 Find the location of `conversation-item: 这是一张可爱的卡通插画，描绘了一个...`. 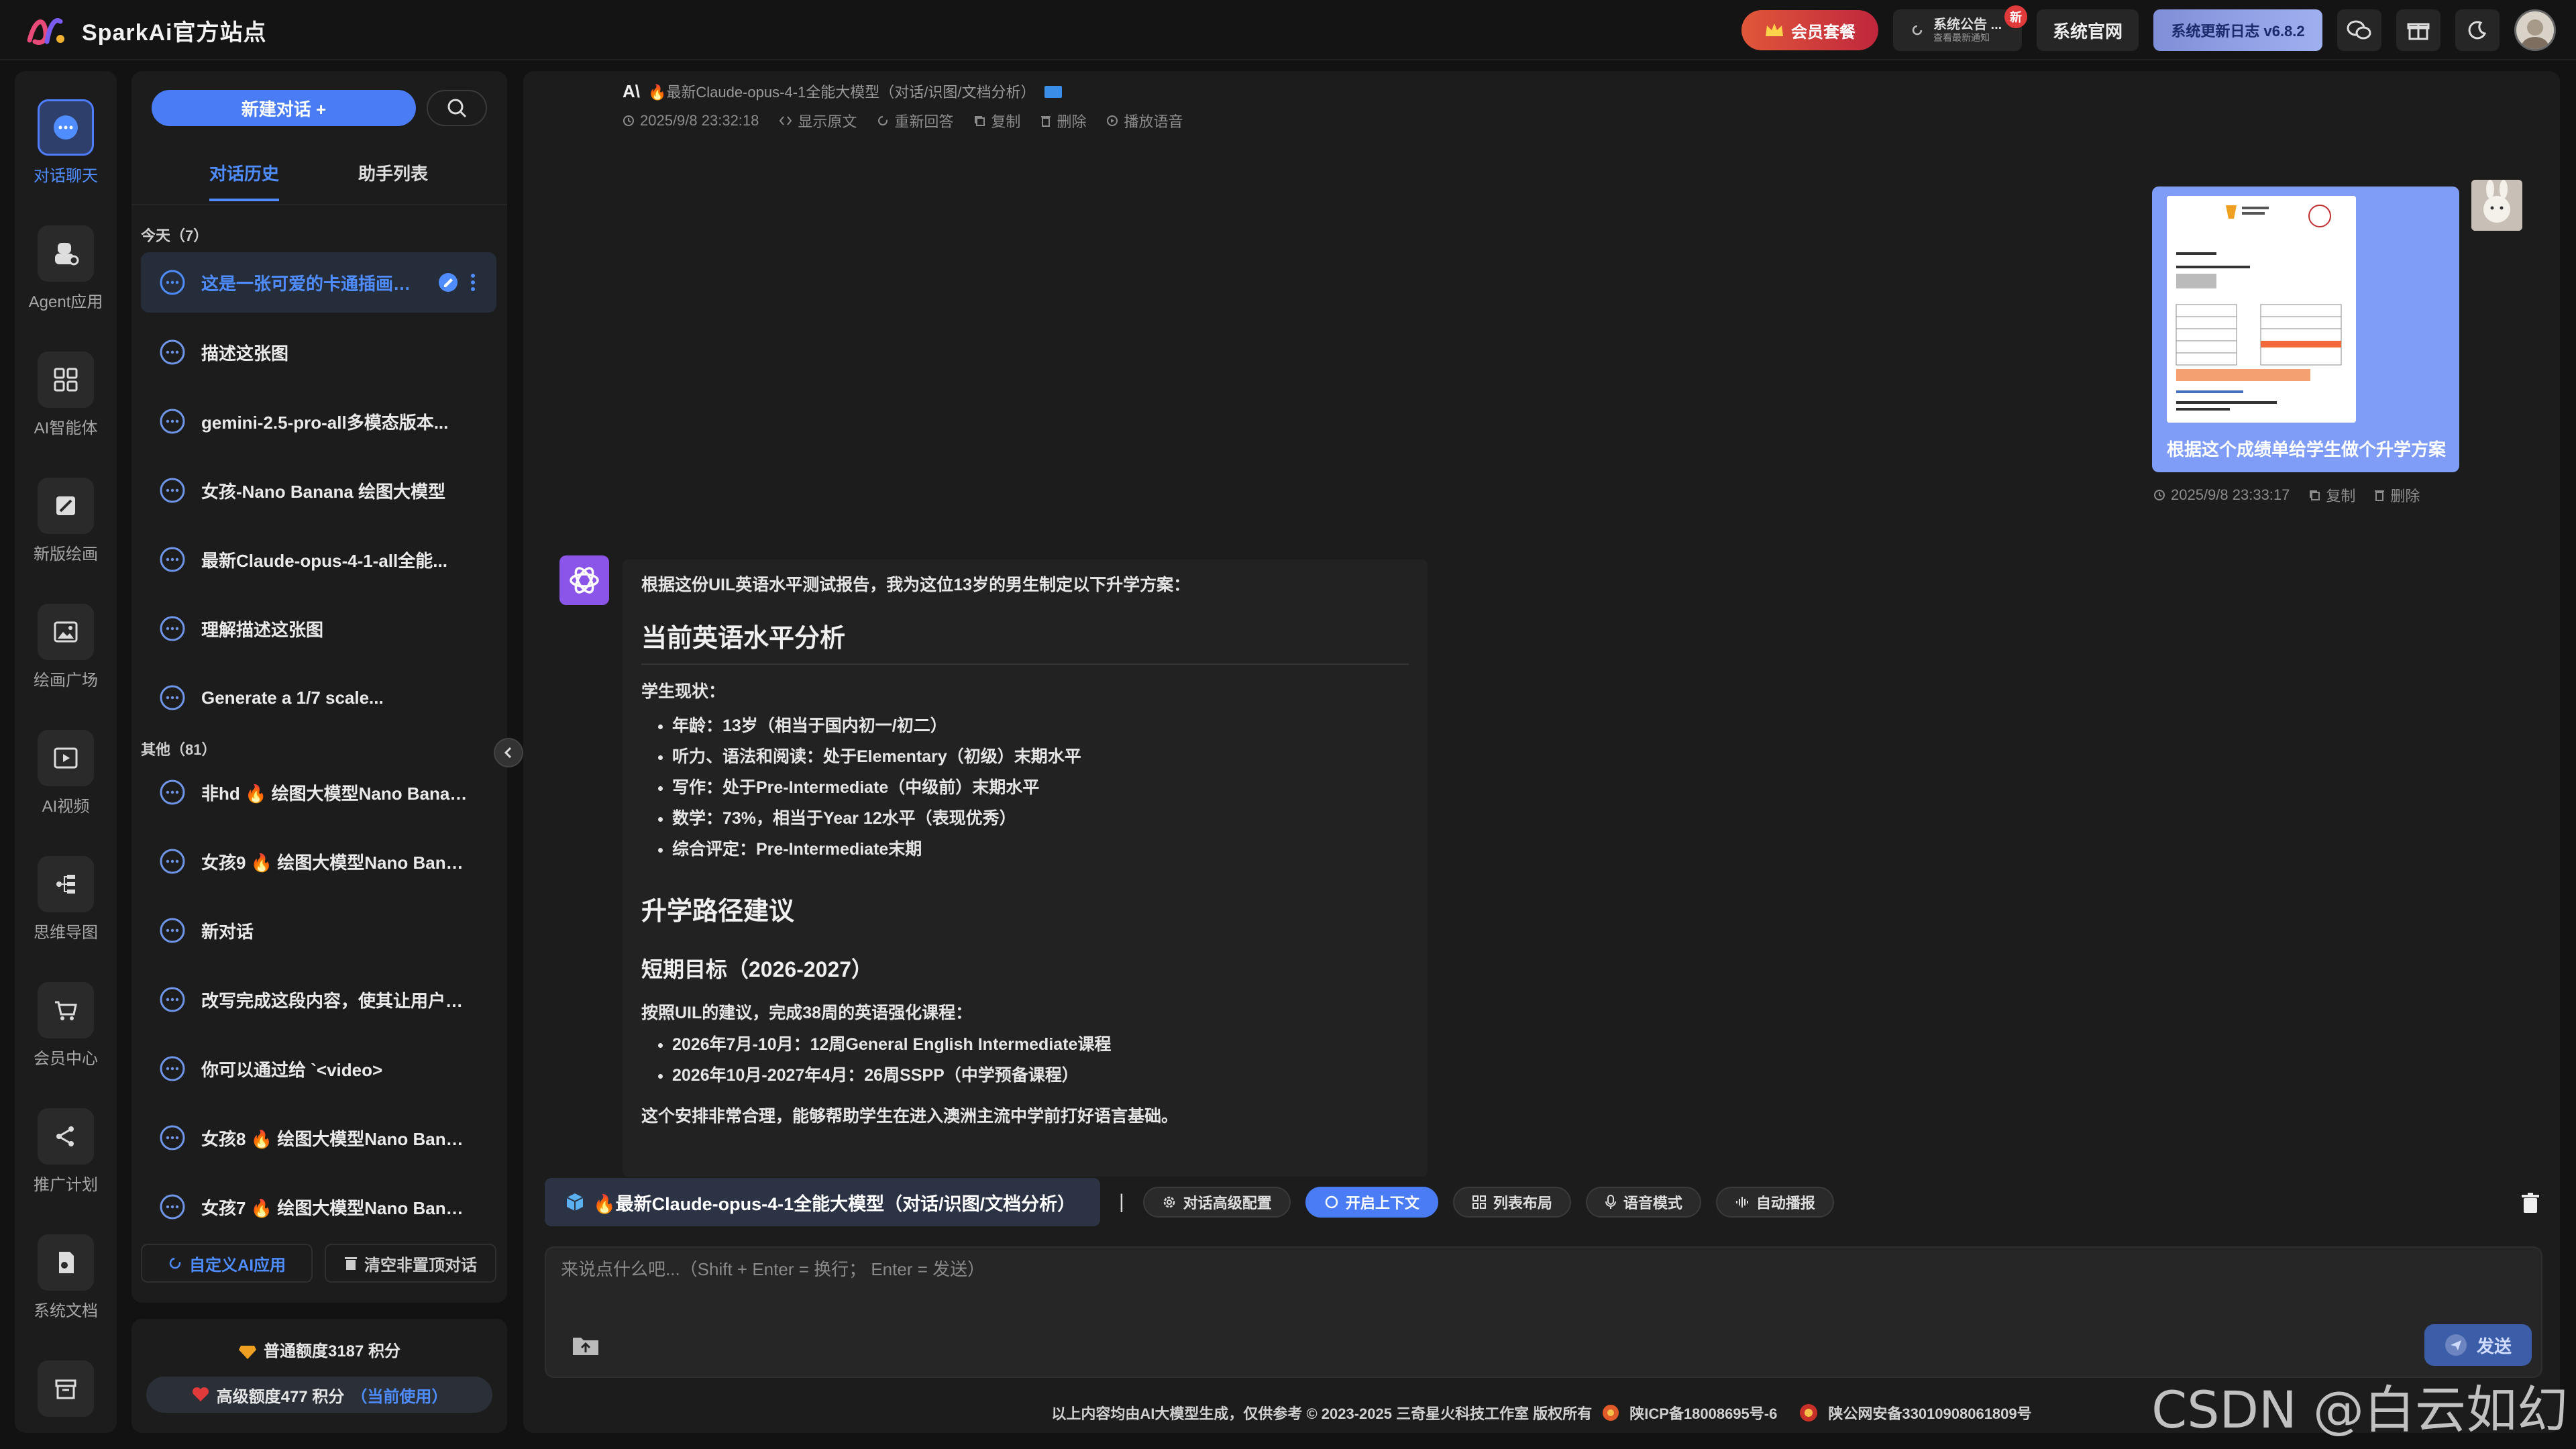

conversation-item: 这是一张可爱的卡通插画，描绘了一个... is located at coordinates (318, 282).